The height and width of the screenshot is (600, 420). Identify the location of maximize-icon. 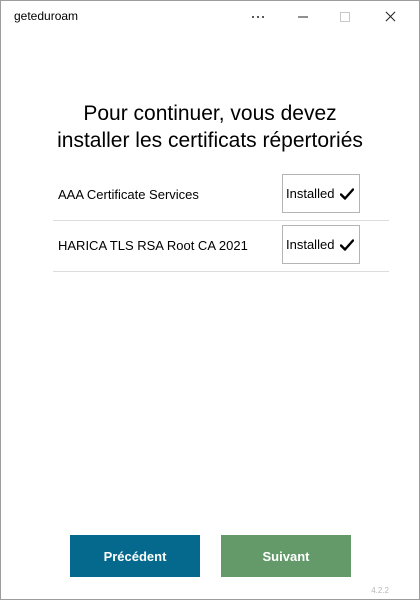
(345, 16).